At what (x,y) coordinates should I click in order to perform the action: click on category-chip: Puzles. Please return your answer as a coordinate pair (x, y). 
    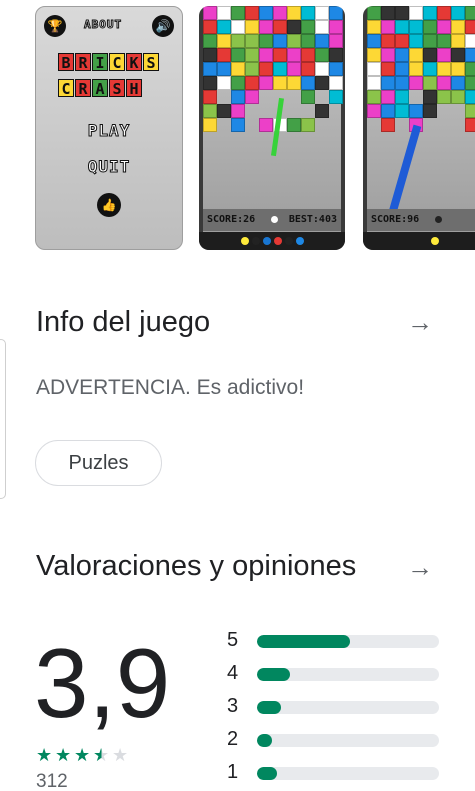
    Looking at the image, I should click on (98, 463).